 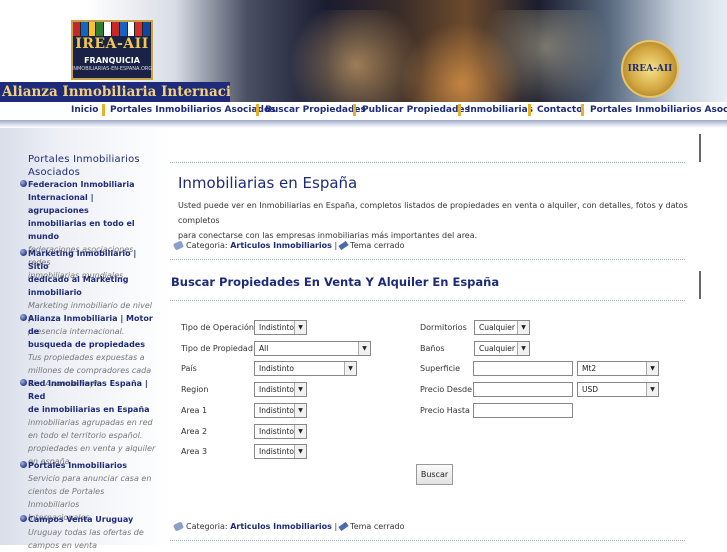 What do you see at coordinates (90, 478) in the screenshot?
I see `sidebar-description: Servicio para anunciar casa en` at bounding box center [90, 478].